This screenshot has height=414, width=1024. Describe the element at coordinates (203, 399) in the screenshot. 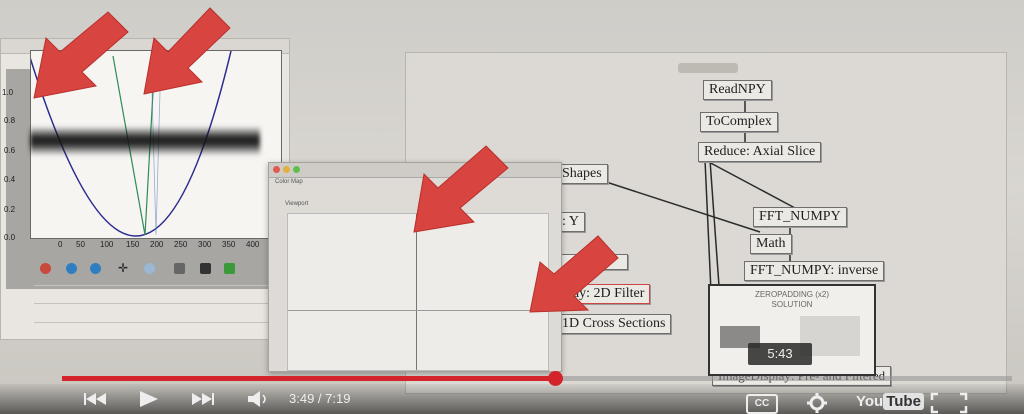

I see `next-icon` at that location.